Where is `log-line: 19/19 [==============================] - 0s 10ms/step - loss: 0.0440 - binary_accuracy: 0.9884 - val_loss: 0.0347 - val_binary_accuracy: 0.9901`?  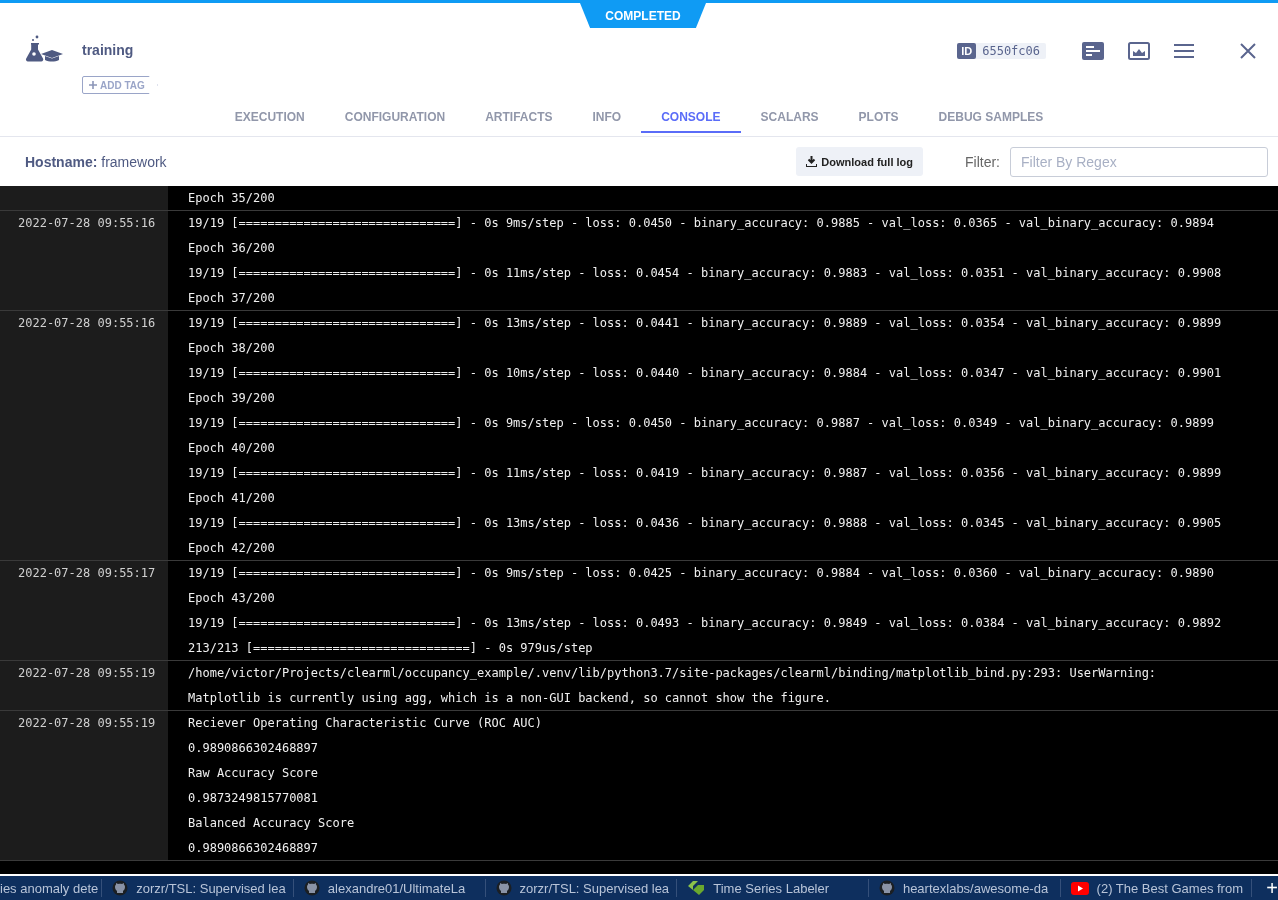
log-line: 19/19 [==============================] - 0s 10ms/step - loss: 0.0440 - binary_accuracy: 0.9884 - val_loss: 0.0347 - val_binary_accuracy: 0.9901 is located at coordinates (705, 373).